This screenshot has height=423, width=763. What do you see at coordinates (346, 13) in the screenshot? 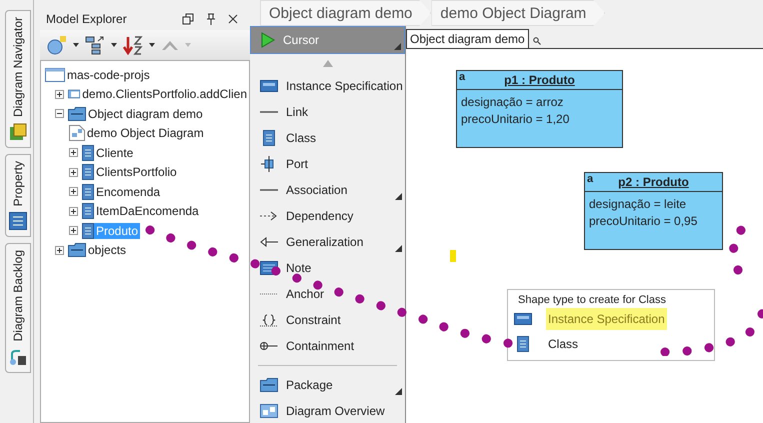
I see `breadcrumb-item: Object diagram demo` at bounding box center [346, 13].